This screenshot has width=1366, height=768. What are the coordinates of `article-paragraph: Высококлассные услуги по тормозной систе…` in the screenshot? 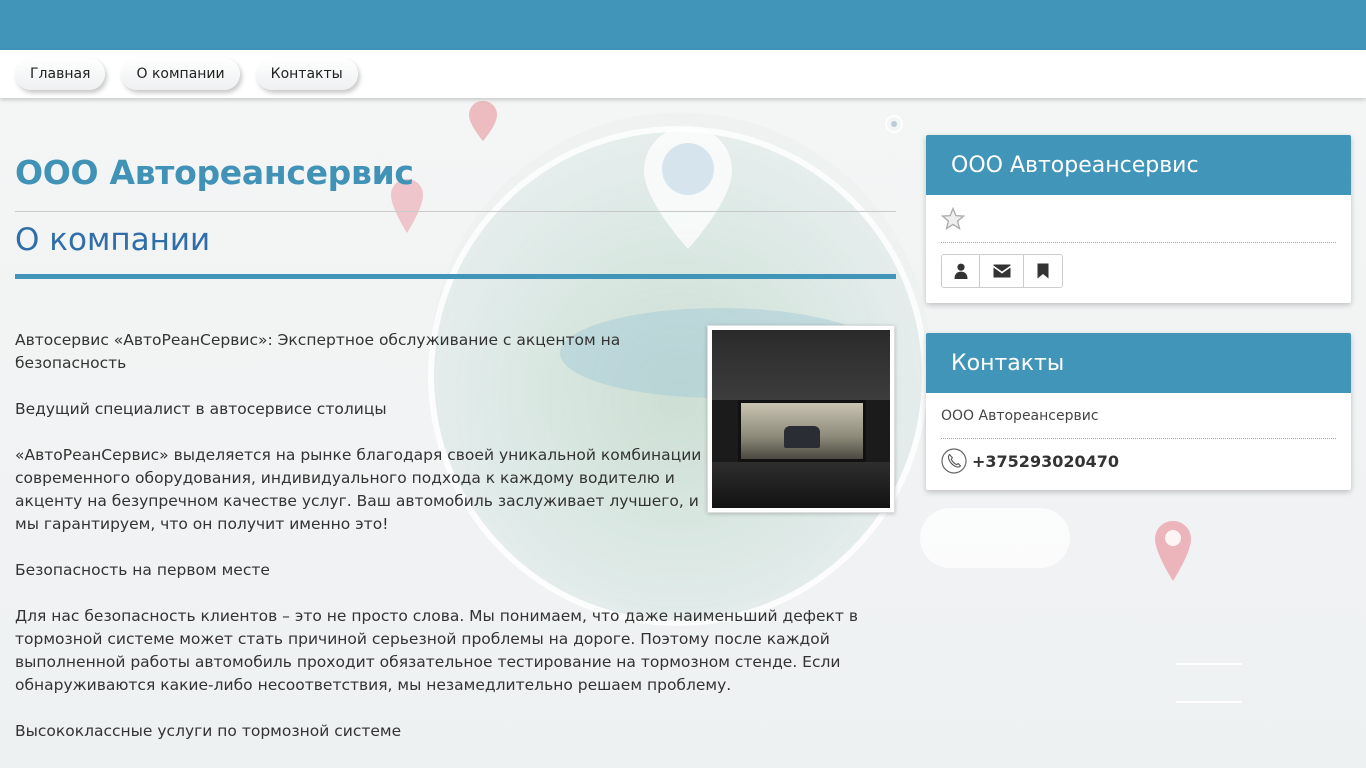 It's located at (208, 731).